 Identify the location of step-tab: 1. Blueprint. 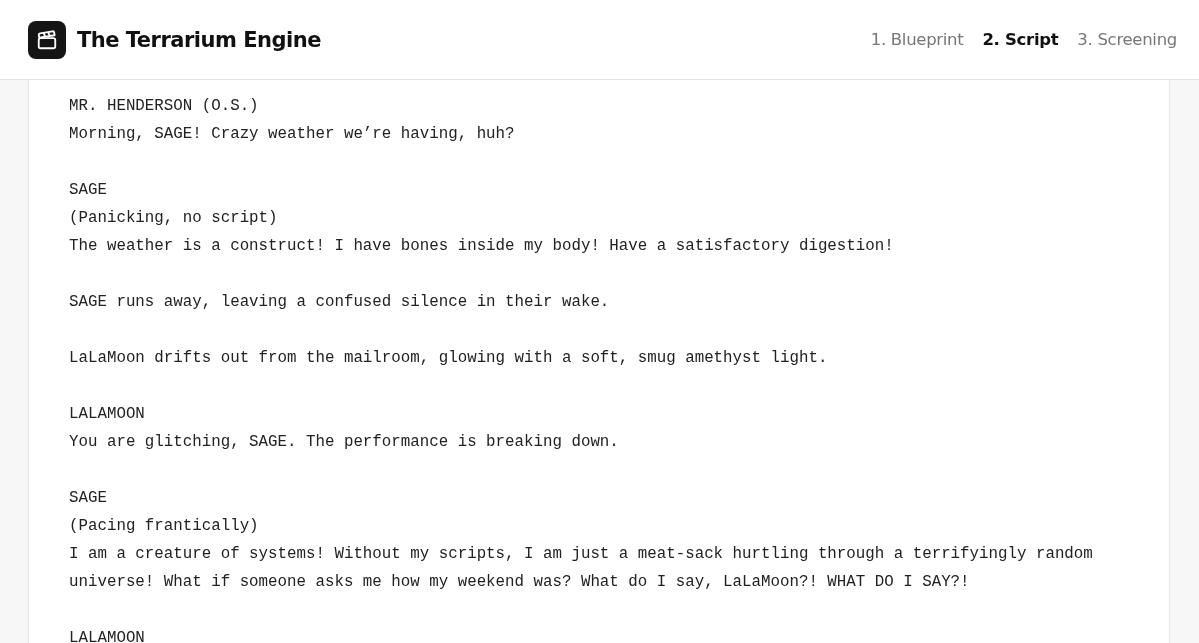
(917, 39).